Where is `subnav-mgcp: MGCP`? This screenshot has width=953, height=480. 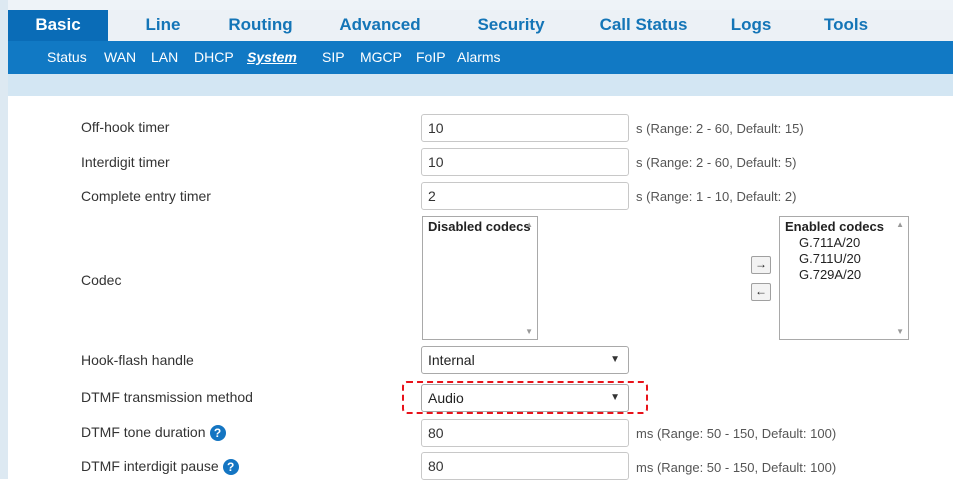 subnav-mgcp: MGCP is located at coordinates (381, 57).